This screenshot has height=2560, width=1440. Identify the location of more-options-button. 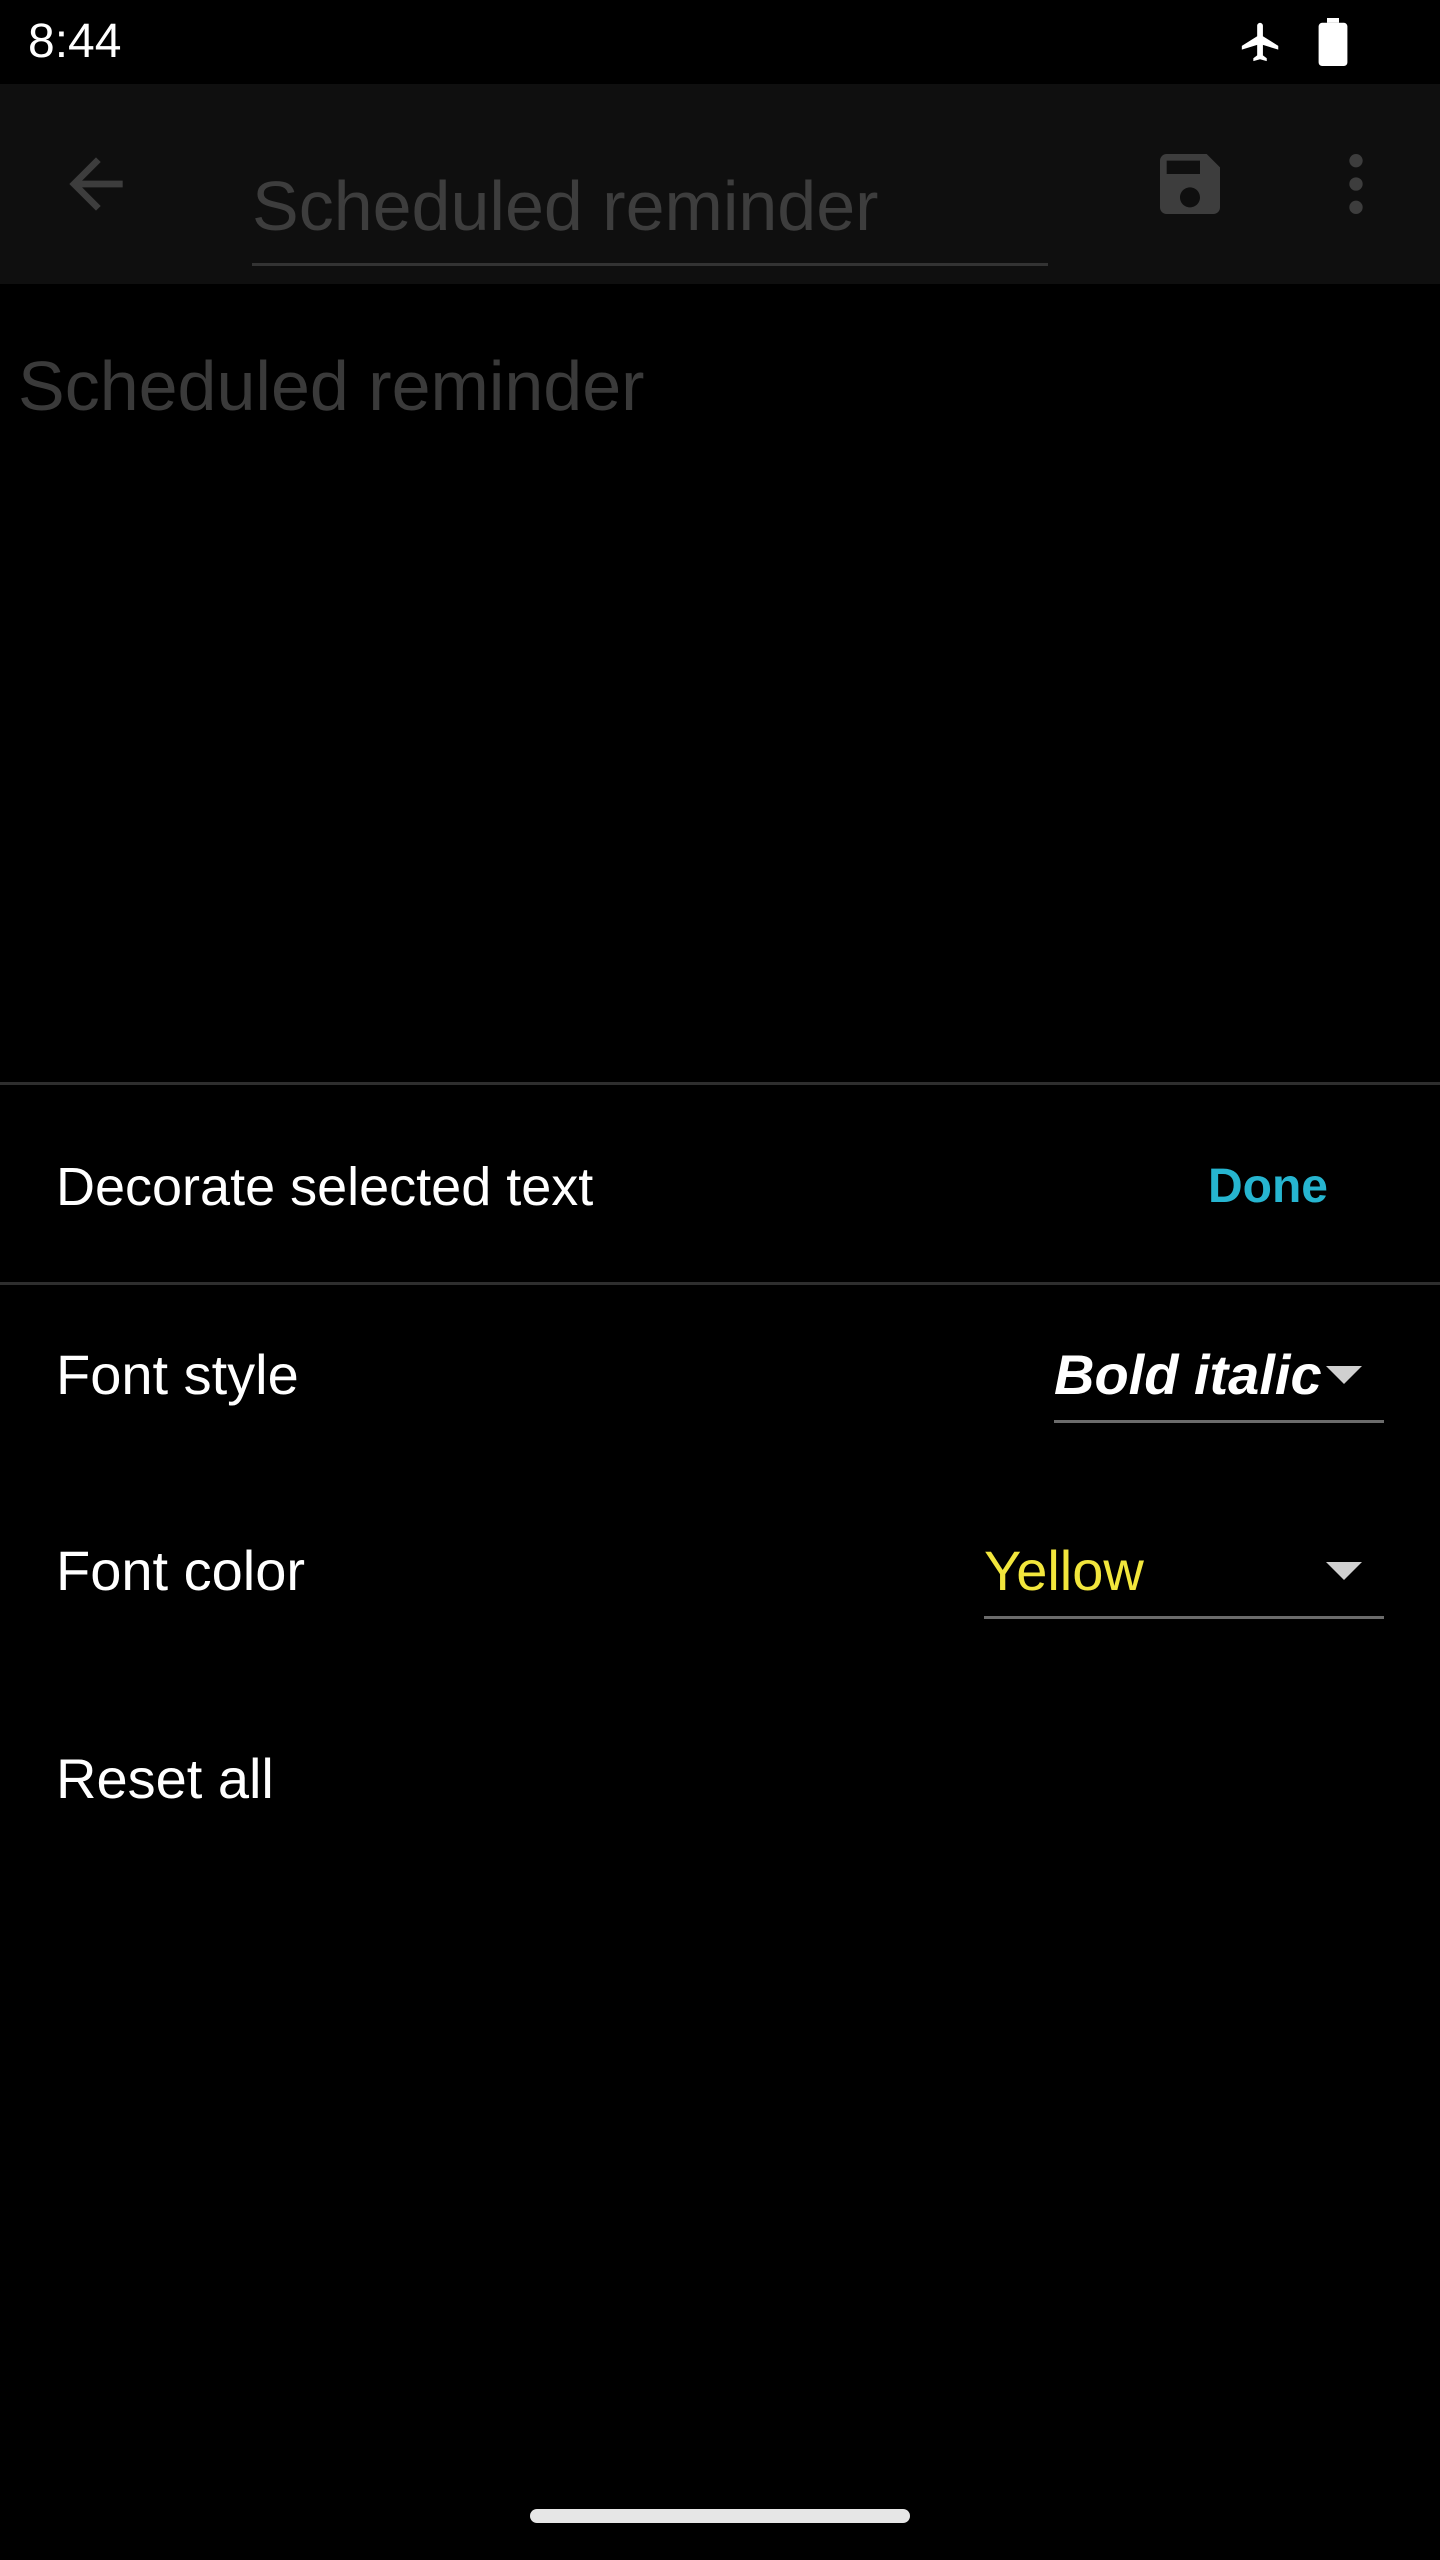
(1356, 184).